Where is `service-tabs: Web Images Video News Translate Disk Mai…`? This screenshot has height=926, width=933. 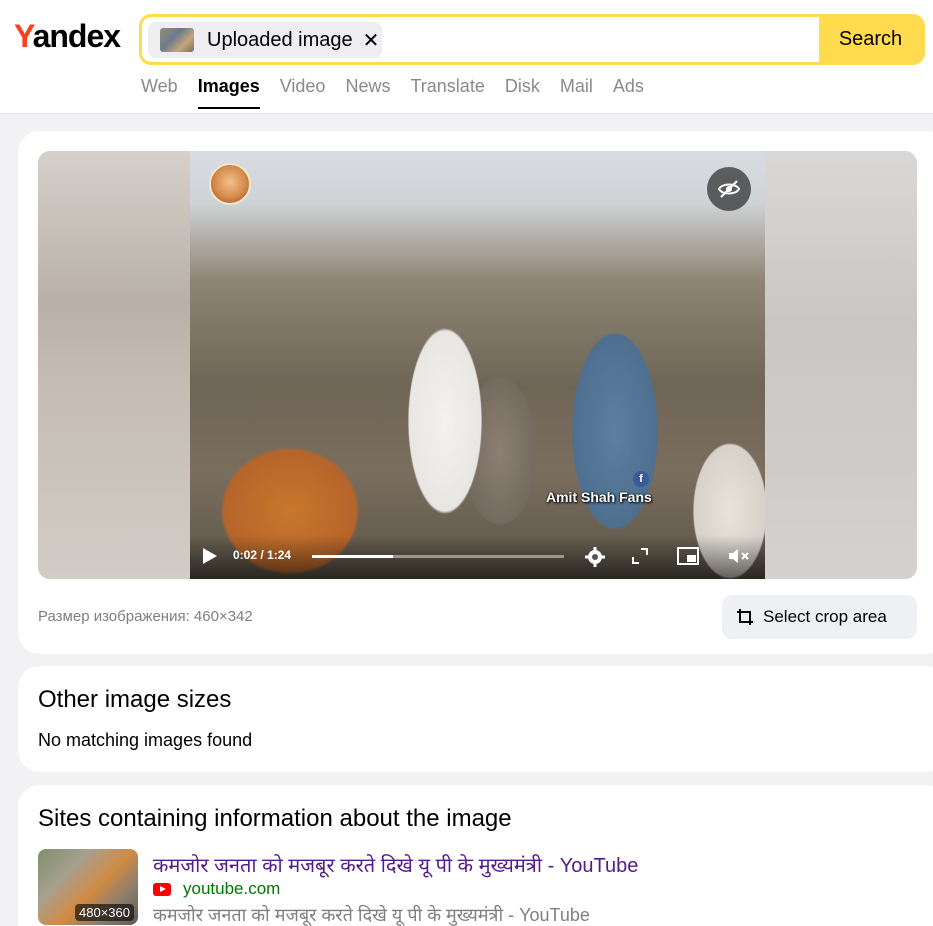
service-tabs: Web Images Video News Translate Disk Mai… is located at coordinates (402, 92).